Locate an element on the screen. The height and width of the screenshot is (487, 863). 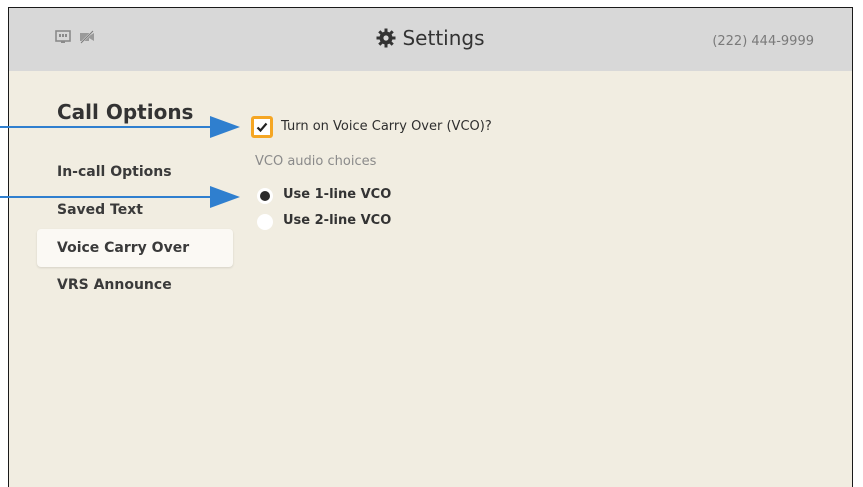
sidebar-item-in-call-options: In-call Options is located at coordinates (135, 172).